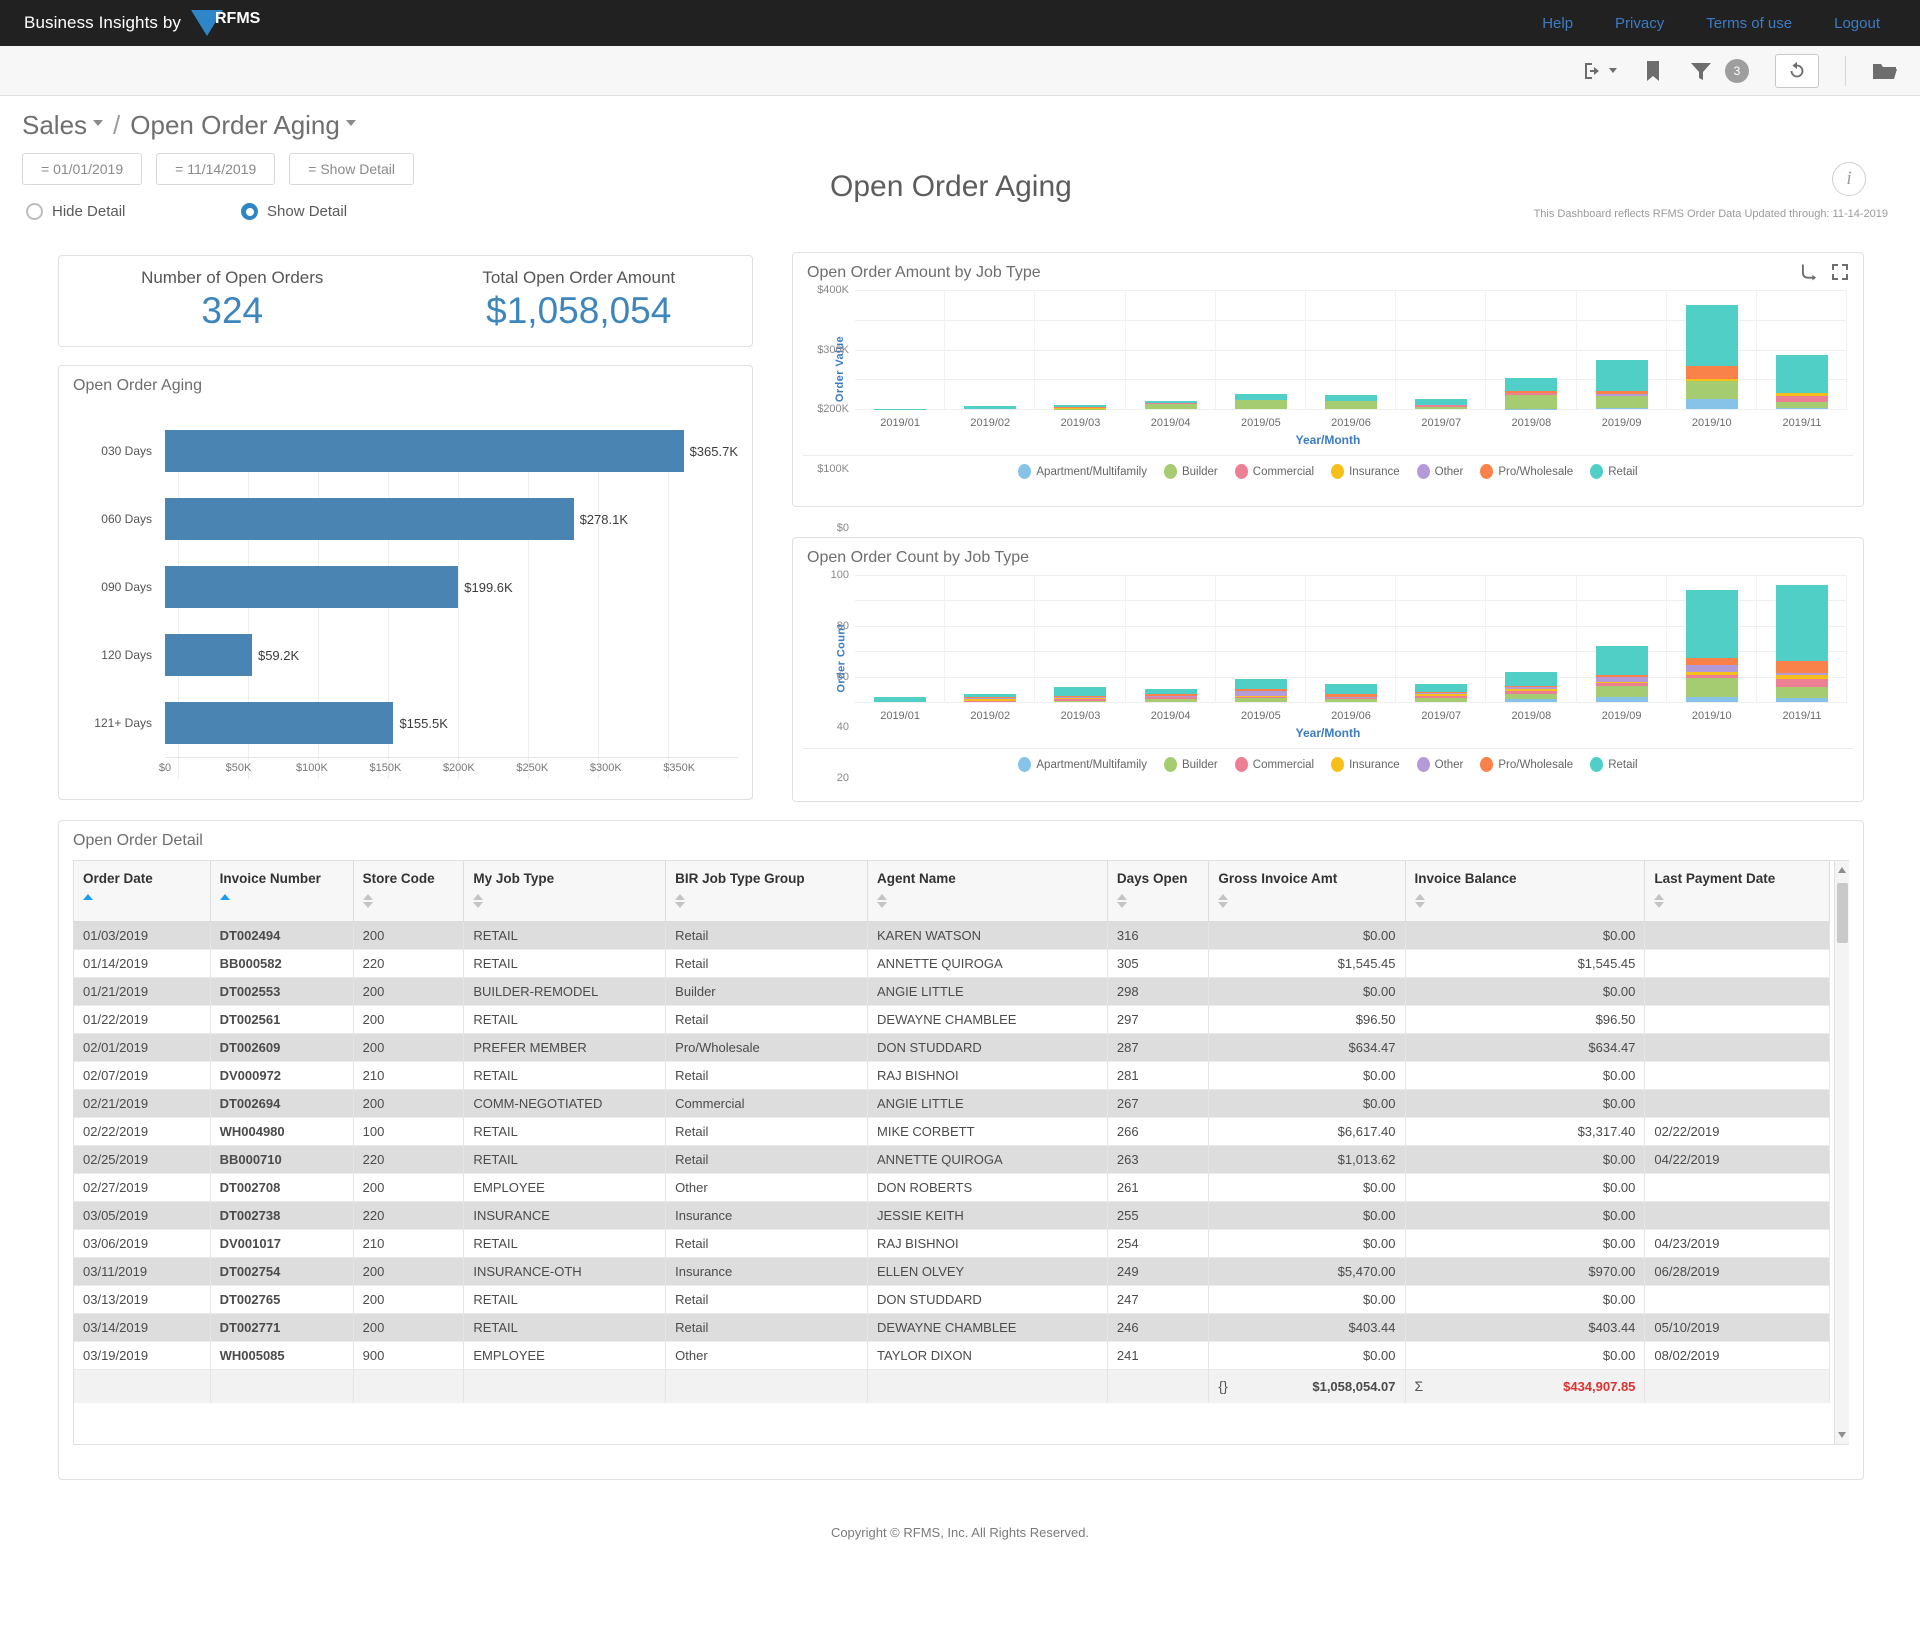 The height and width of the screenshot is (1638, 1920). What do you see at coordinates (1749, 23) in the screenshot?
I see `nav-link-terms: Terms of use` at bounding box center [1749, 23].